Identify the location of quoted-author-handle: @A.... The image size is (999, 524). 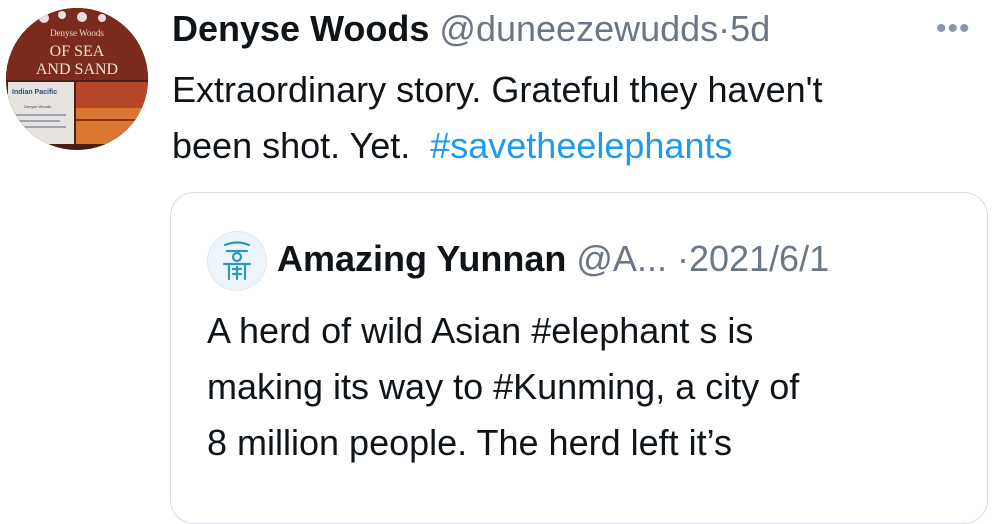
(621, 258).